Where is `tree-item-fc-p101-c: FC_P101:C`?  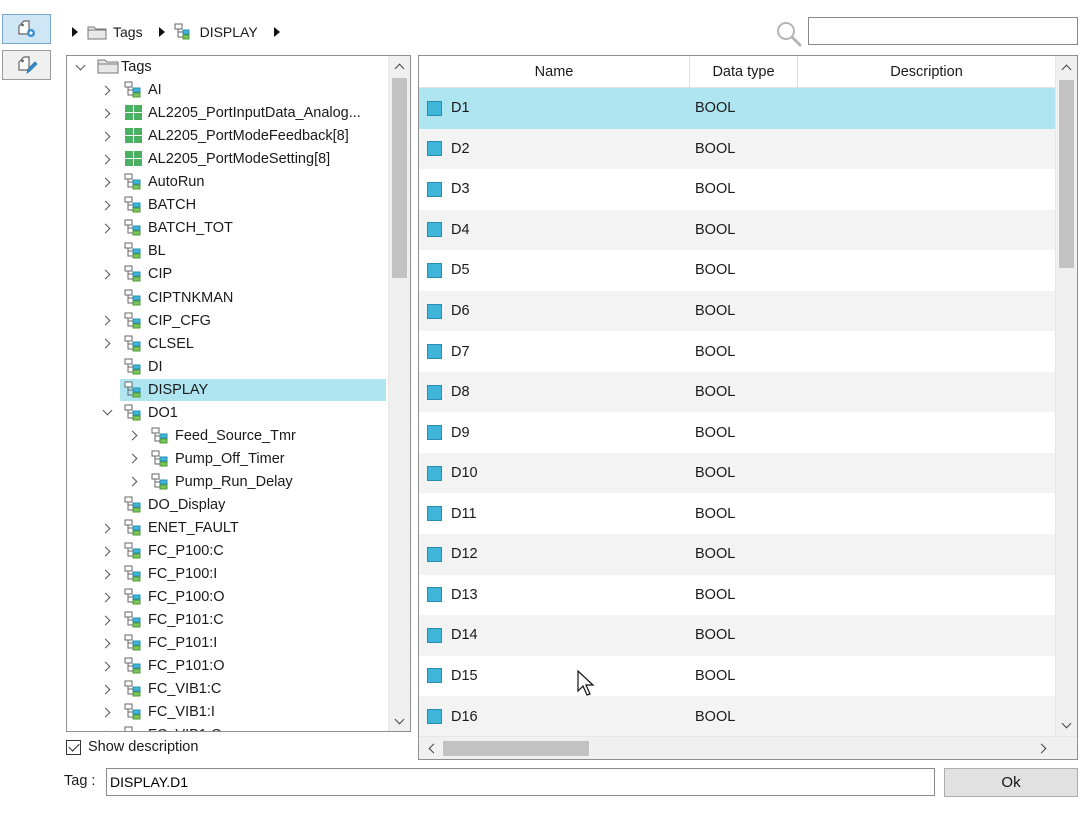
tree-item-fc-p101-c: FC_P101:C is located at coordinates (228, 620).